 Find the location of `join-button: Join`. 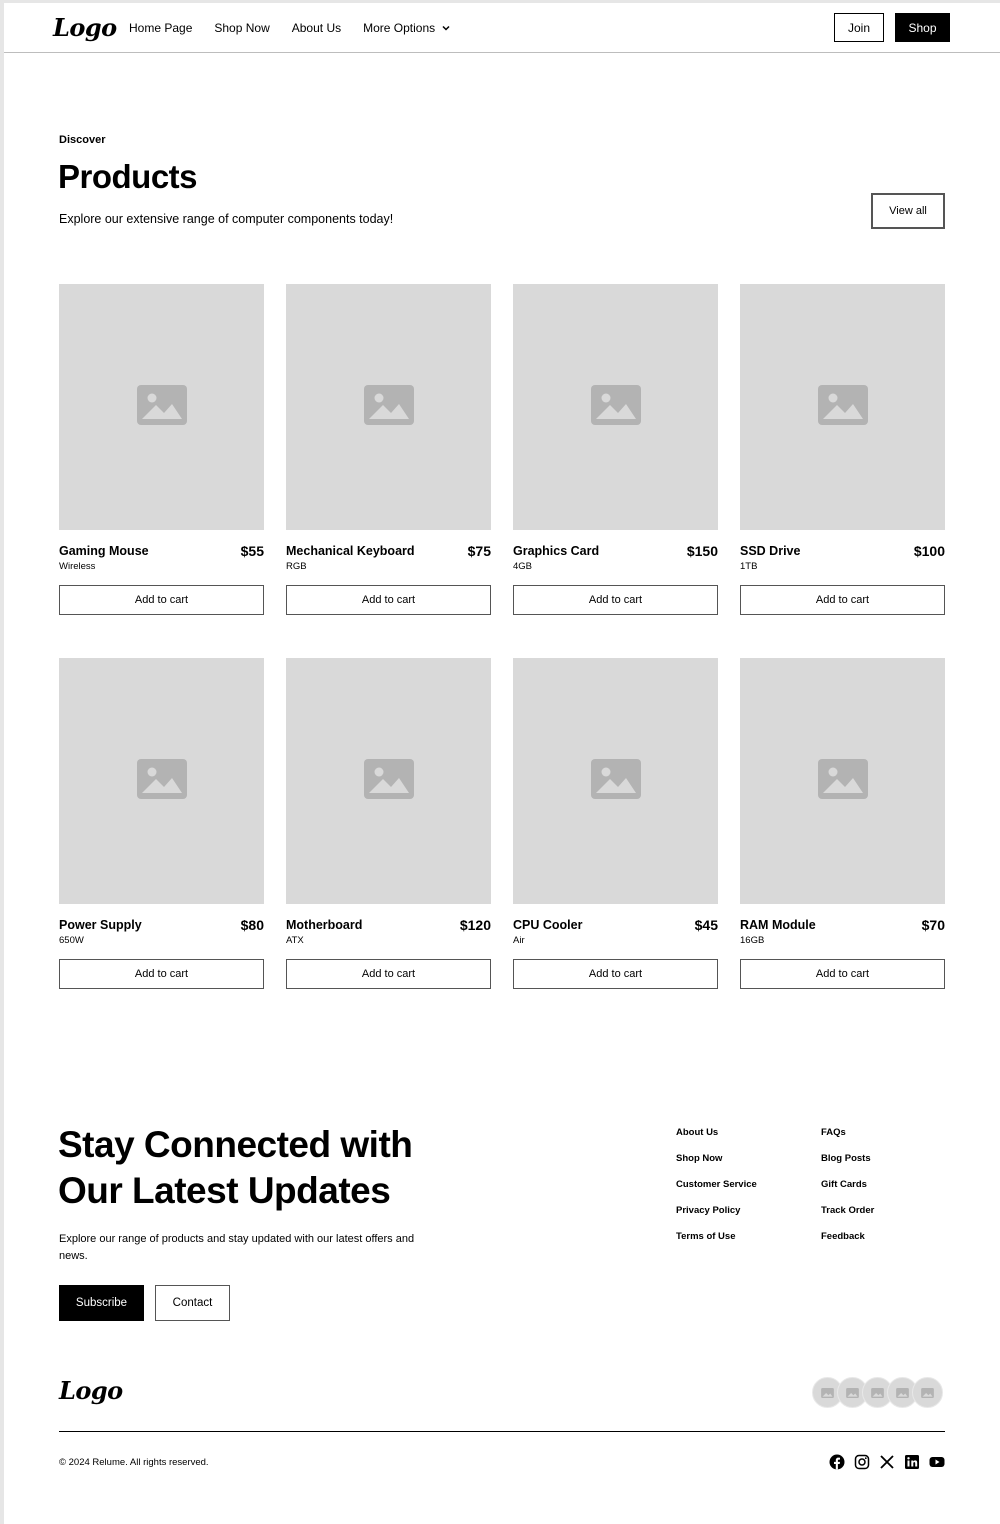

join-button: Join is located at coordinates (859, 27).